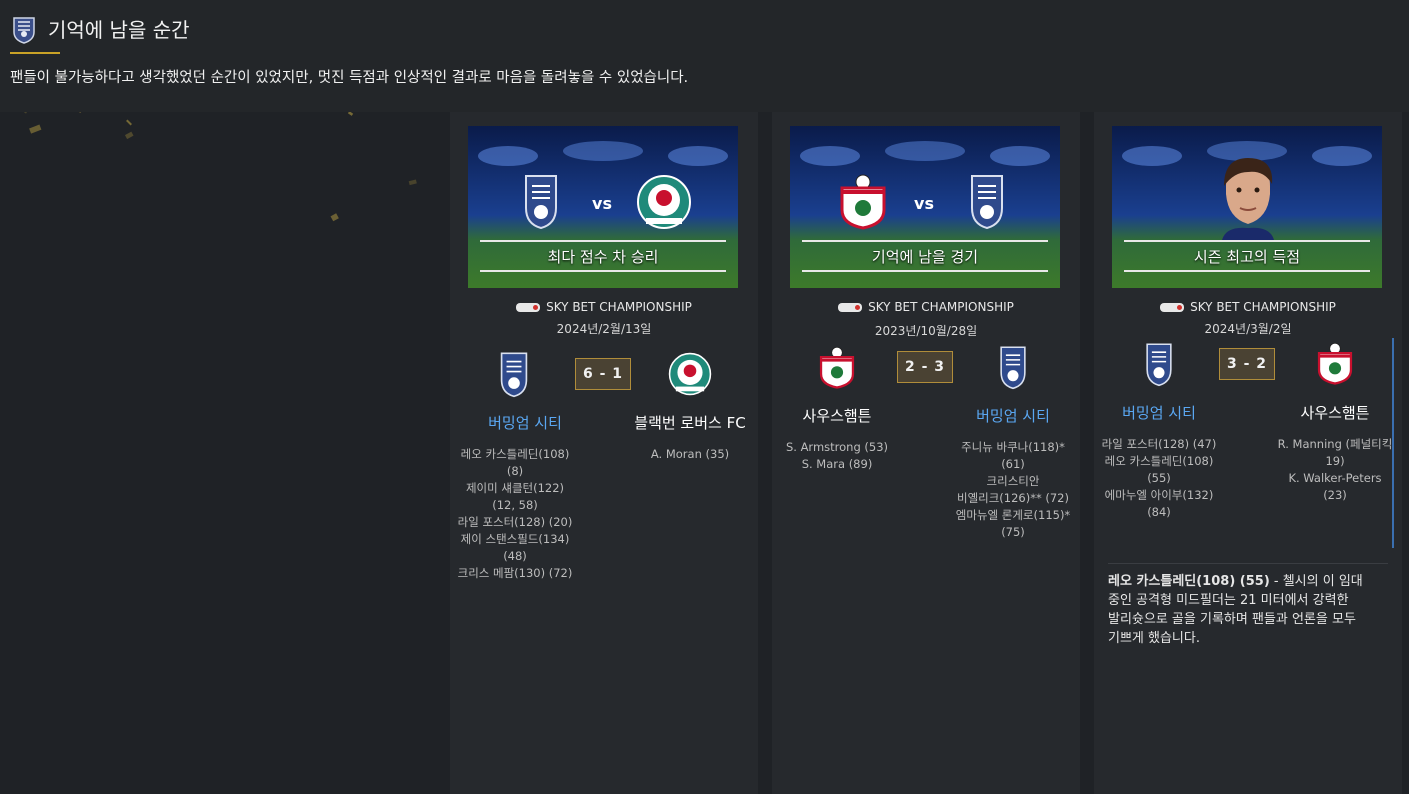 This screenshot has height=794, width=1409. Describe the element at coordinates (837, 456) in the screenshot. I see `home-scorers: S. Armstrong (53) S. Mara (89)` at that location.